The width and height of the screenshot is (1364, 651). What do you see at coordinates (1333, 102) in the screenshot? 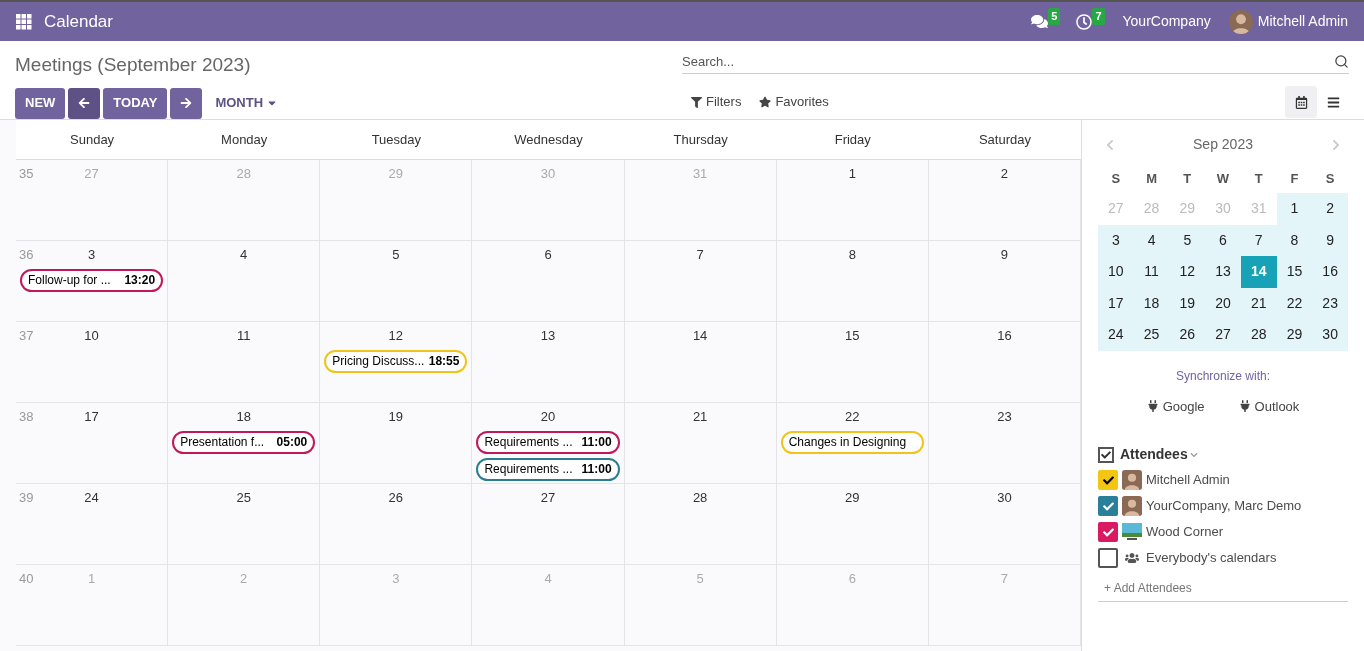
I see `list-icon` at bounding box center [1333, 102].